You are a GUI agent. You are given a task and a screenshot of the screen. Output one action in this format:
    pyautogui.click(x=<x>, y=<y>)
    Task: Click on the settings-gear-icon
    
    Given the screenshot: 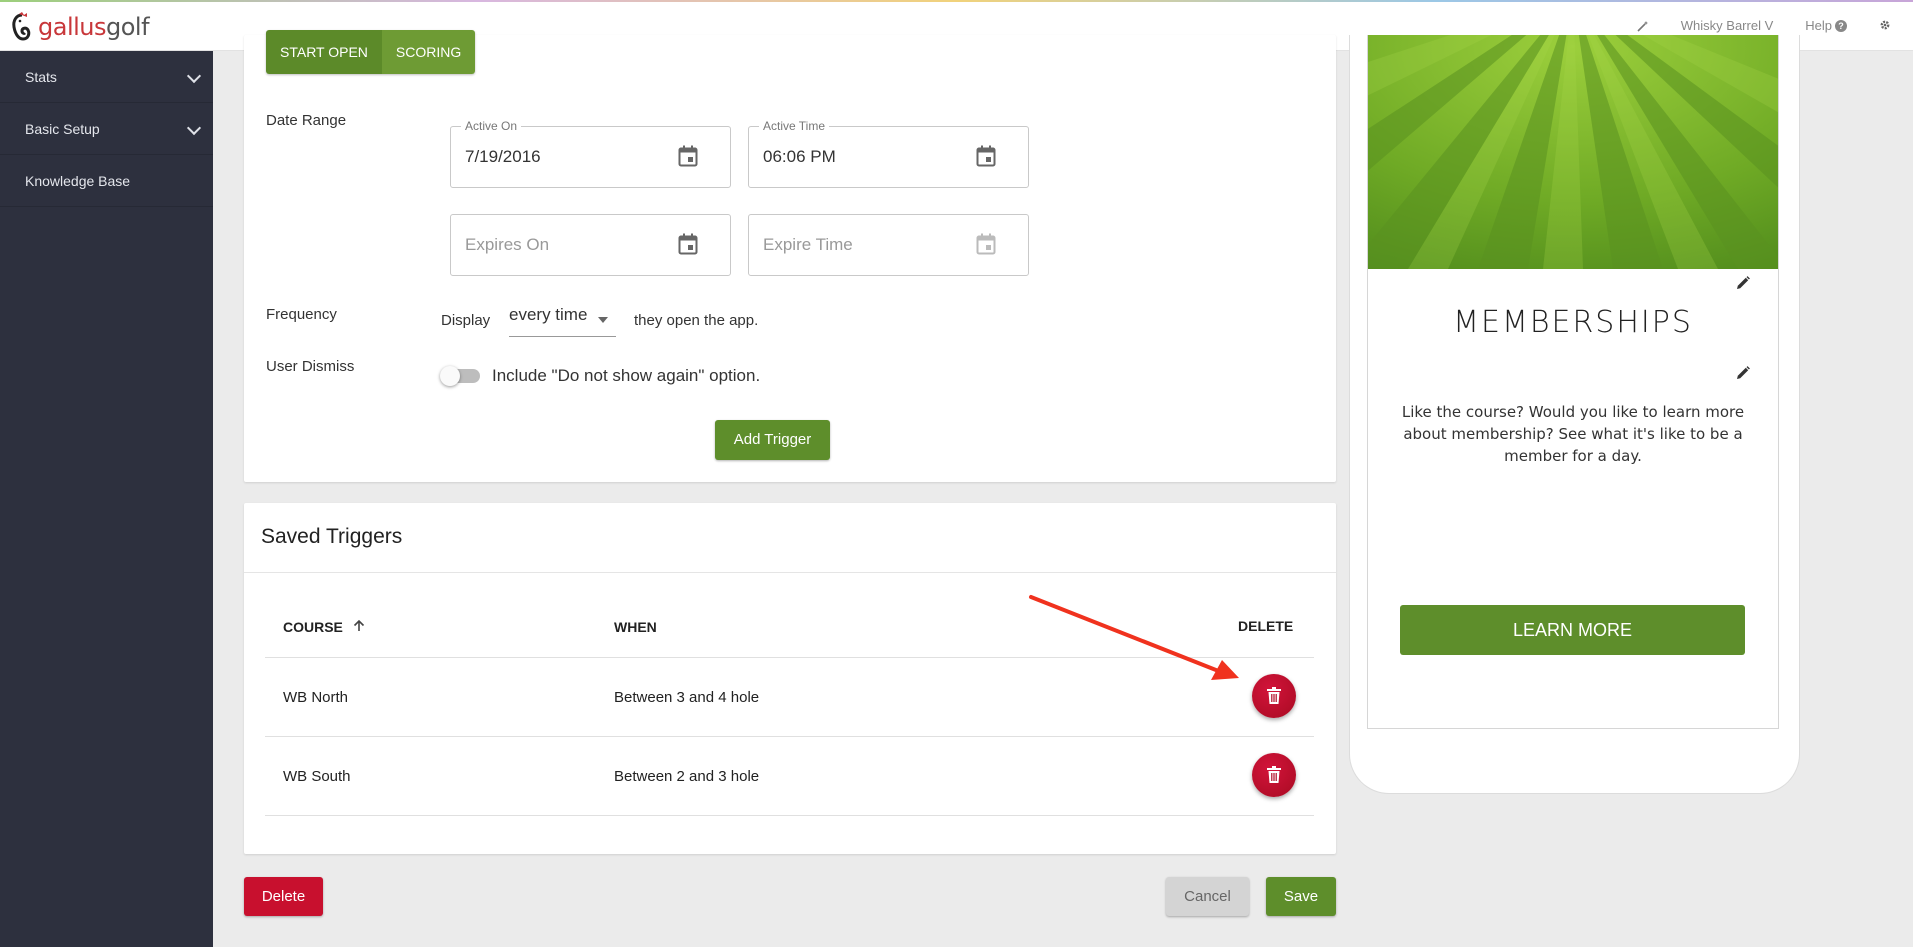 What is the action you would take?
    pyautogui.click(x=1885, y=26)
    